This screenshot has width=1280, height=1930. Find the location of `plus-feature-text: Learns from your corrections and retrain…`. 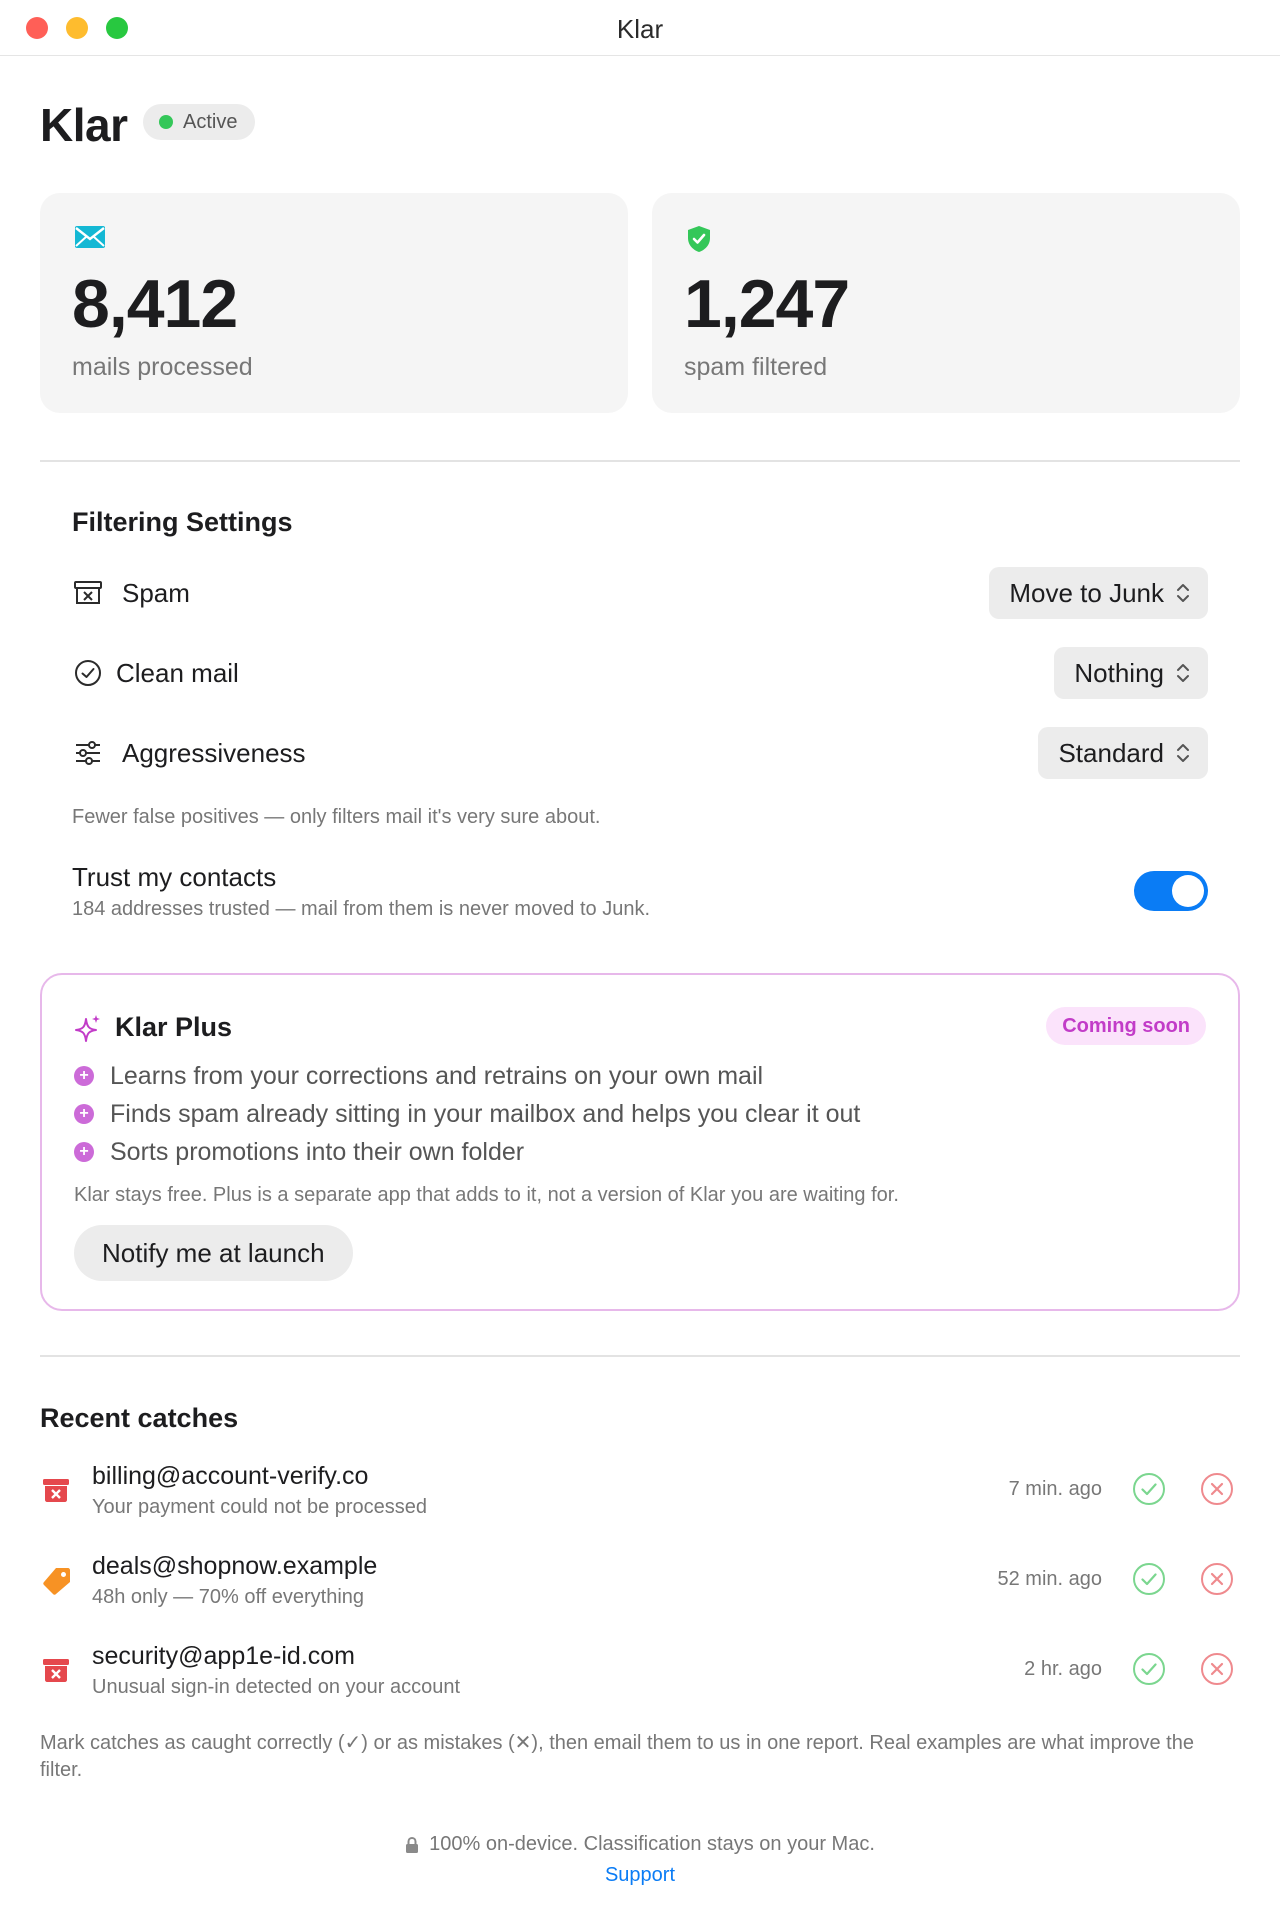

plus-feature-text: Learns from your corrections and retrain… is located at coordinates (437, 1075).